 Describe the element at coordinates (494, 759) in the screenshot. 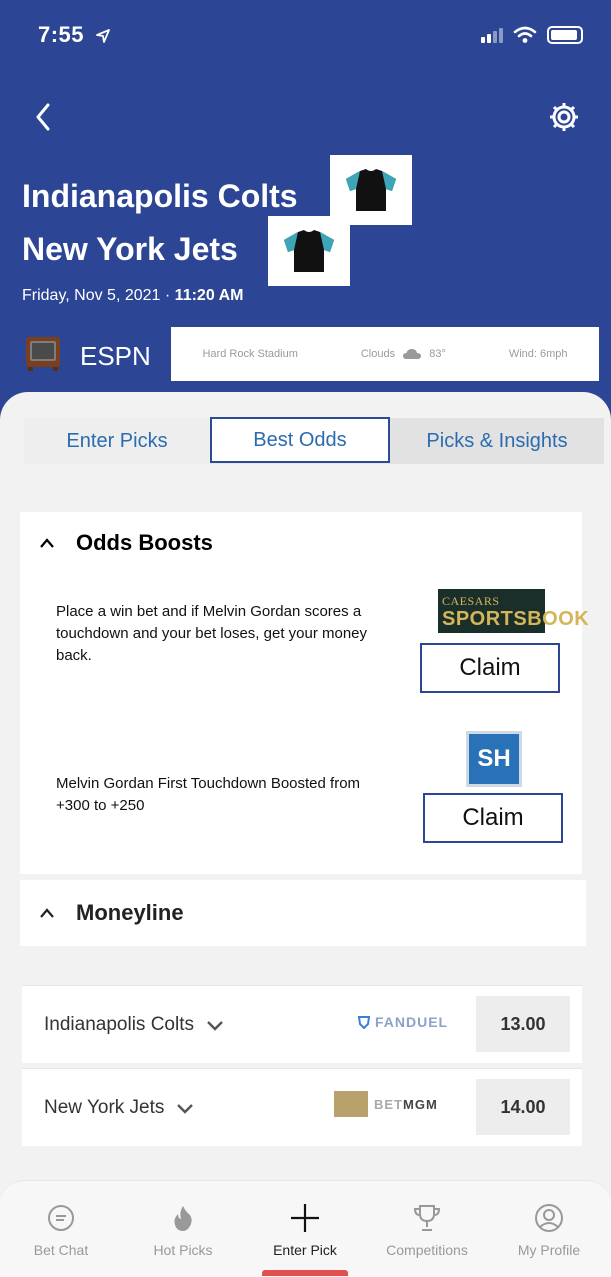

I see `sh-sportsbook-logo: SH` at that location.